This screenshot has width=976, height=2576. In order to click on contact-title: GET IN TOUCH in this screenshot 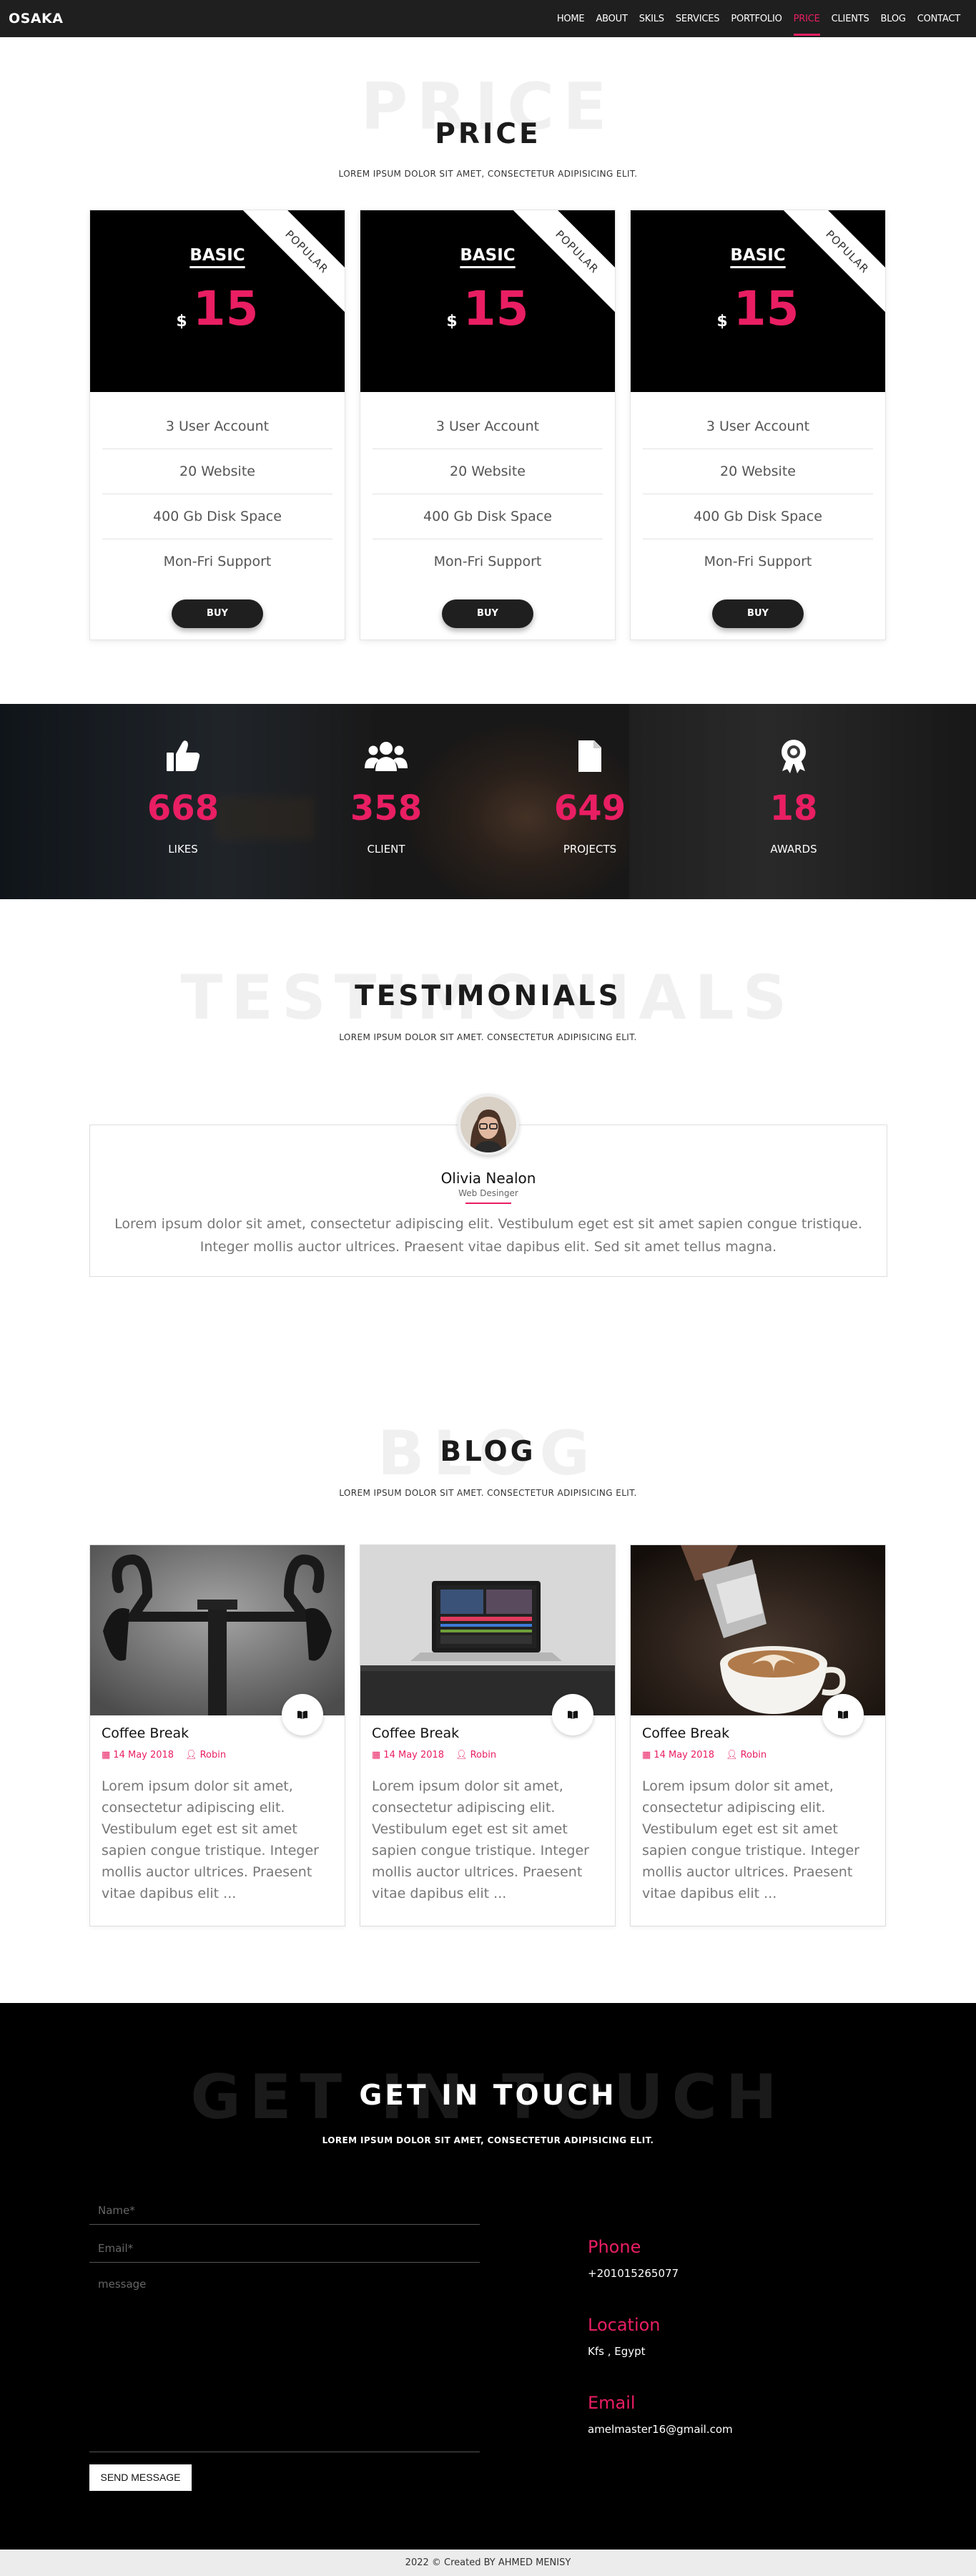, I will do `click(488, 2096)`.